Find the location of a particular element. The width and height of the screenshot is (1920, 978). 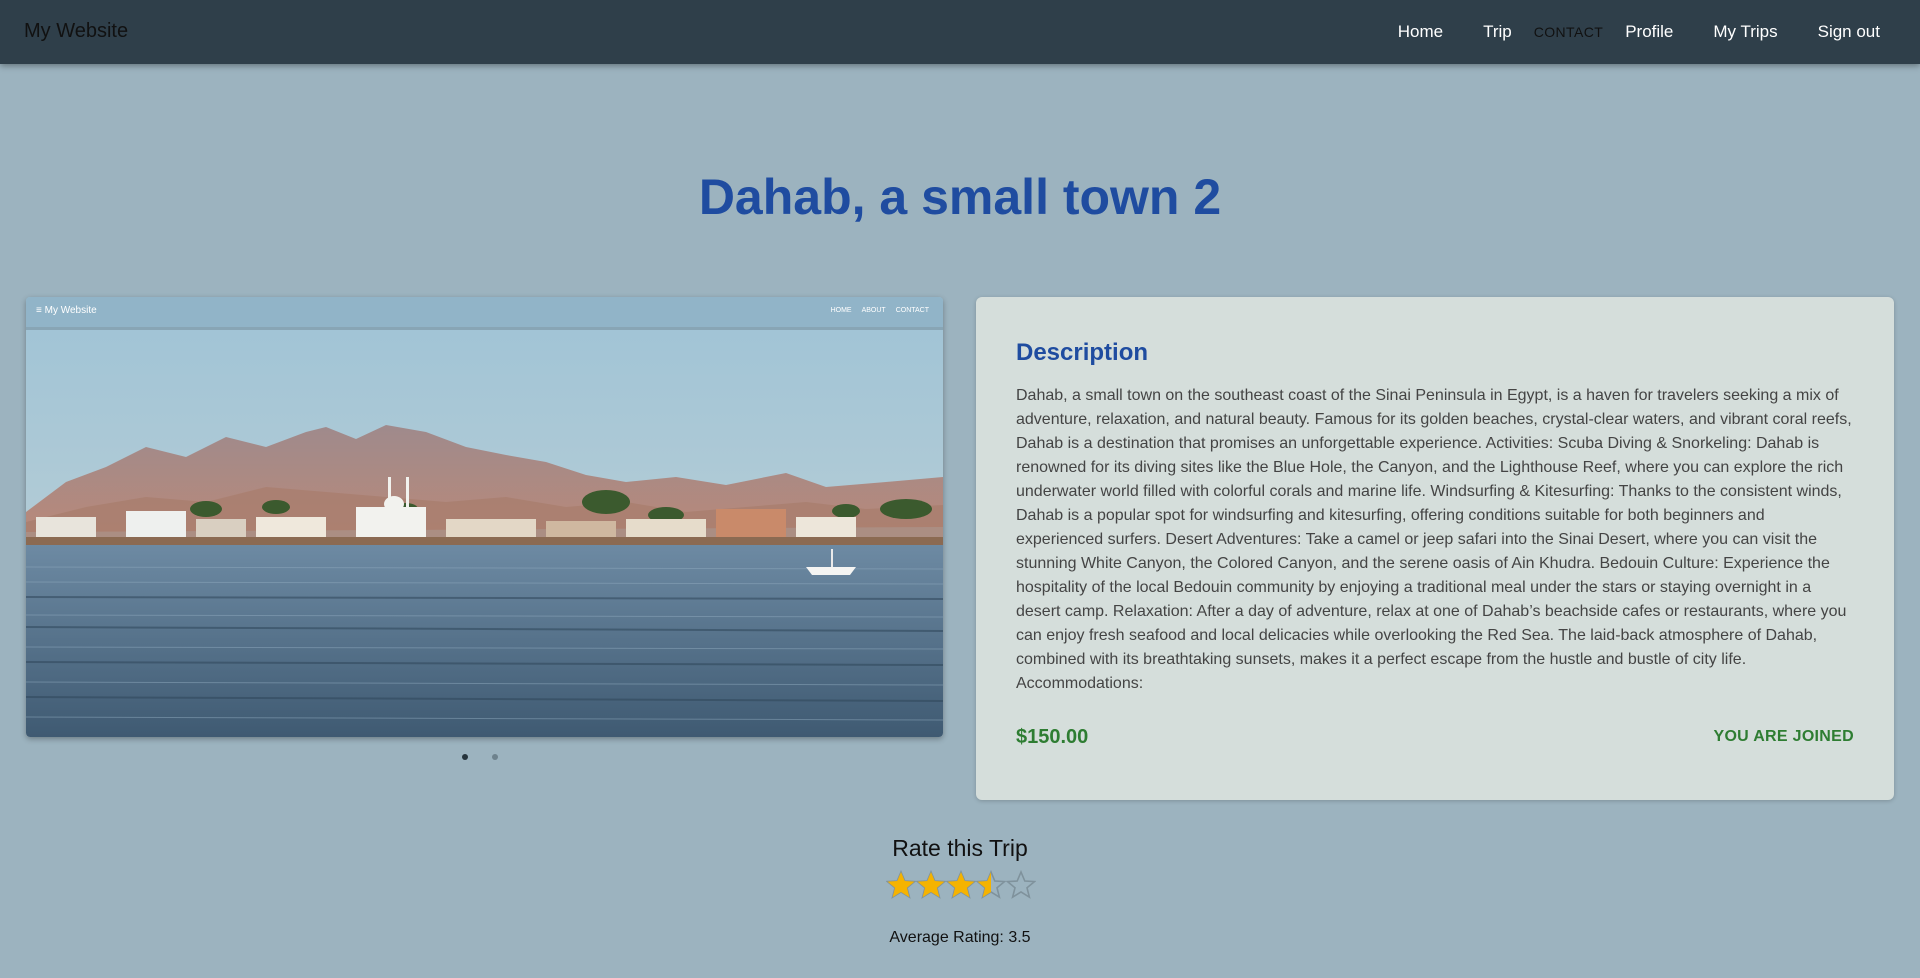

nav-sign-out: Sign out is located at coordinates (1849, 32).